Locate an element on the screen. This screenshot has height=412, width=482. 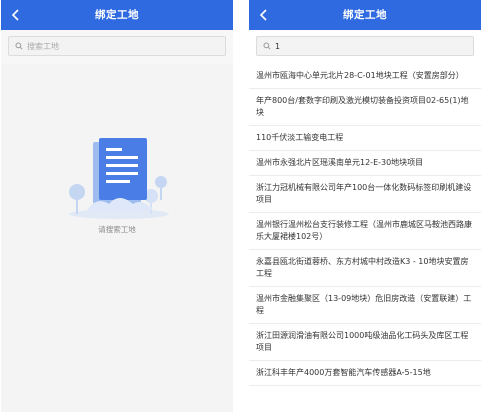
result-item: 浙江科丰年产4000万套智能汽车传感器A-5-15地 is located at coordinates (365, 373).